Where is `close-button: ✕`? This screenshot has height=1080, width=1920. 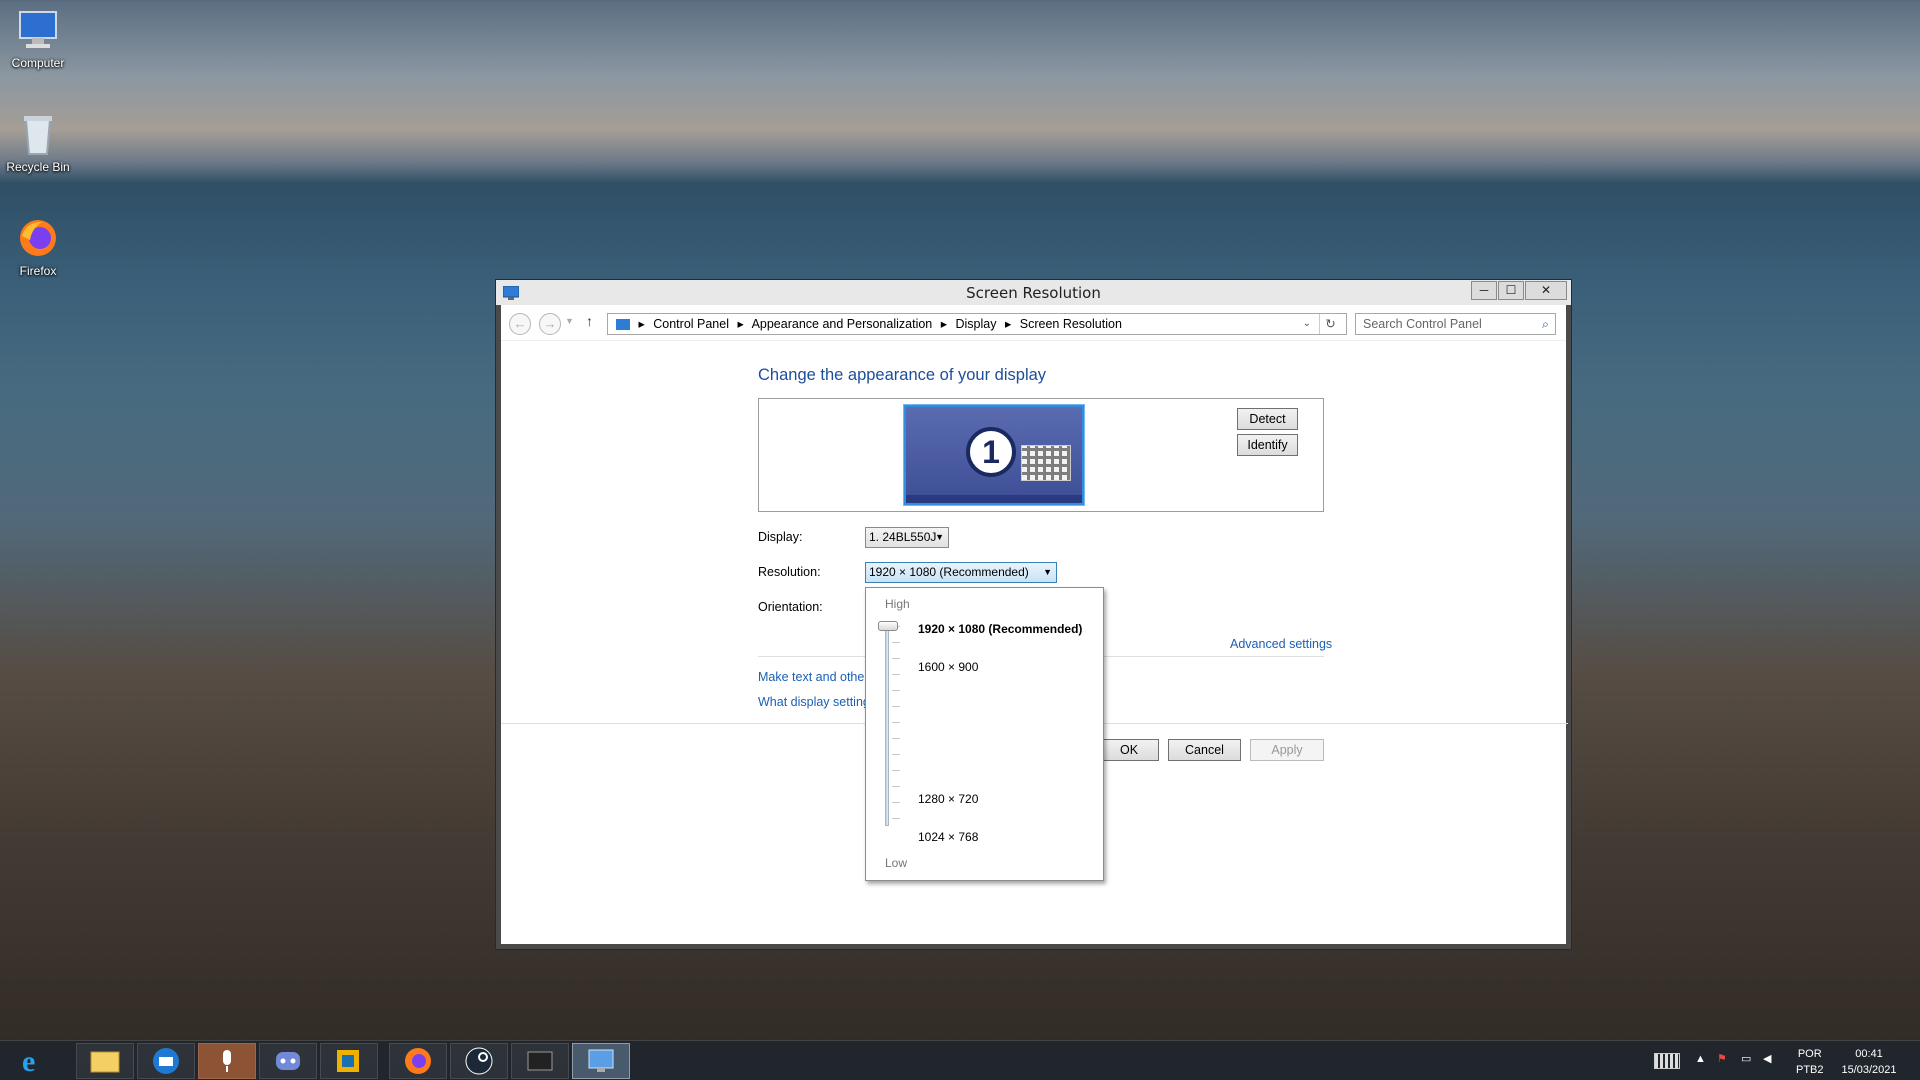 close-button: ✕ is located at coordinates (1546, 290).